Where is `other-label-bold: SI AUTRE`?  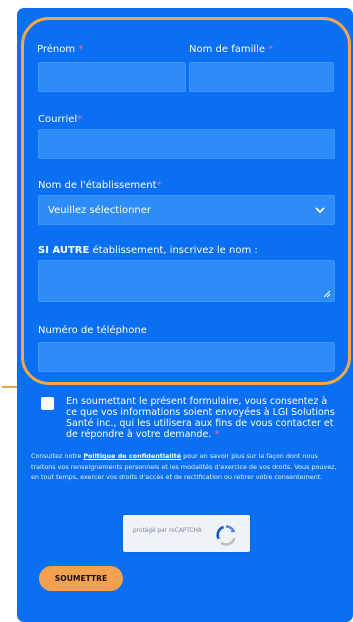
other-label-bold: SI AUTRE is located at coordinates (64, 250).